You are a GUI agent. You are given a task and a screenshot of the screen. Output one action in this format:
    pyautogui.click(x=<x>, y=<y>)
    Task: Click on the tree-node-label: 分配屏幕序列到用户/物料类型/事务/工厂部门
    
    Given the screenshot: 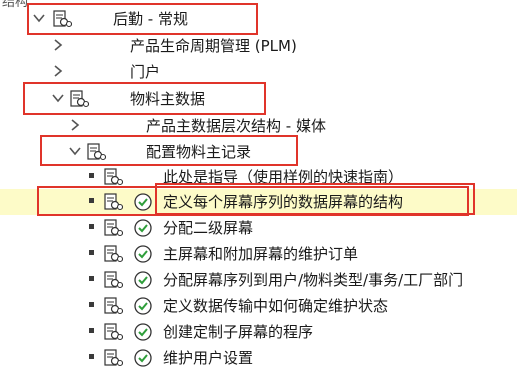 What is the action you would take?
    pyautogui.click(x=313, y=280)
    